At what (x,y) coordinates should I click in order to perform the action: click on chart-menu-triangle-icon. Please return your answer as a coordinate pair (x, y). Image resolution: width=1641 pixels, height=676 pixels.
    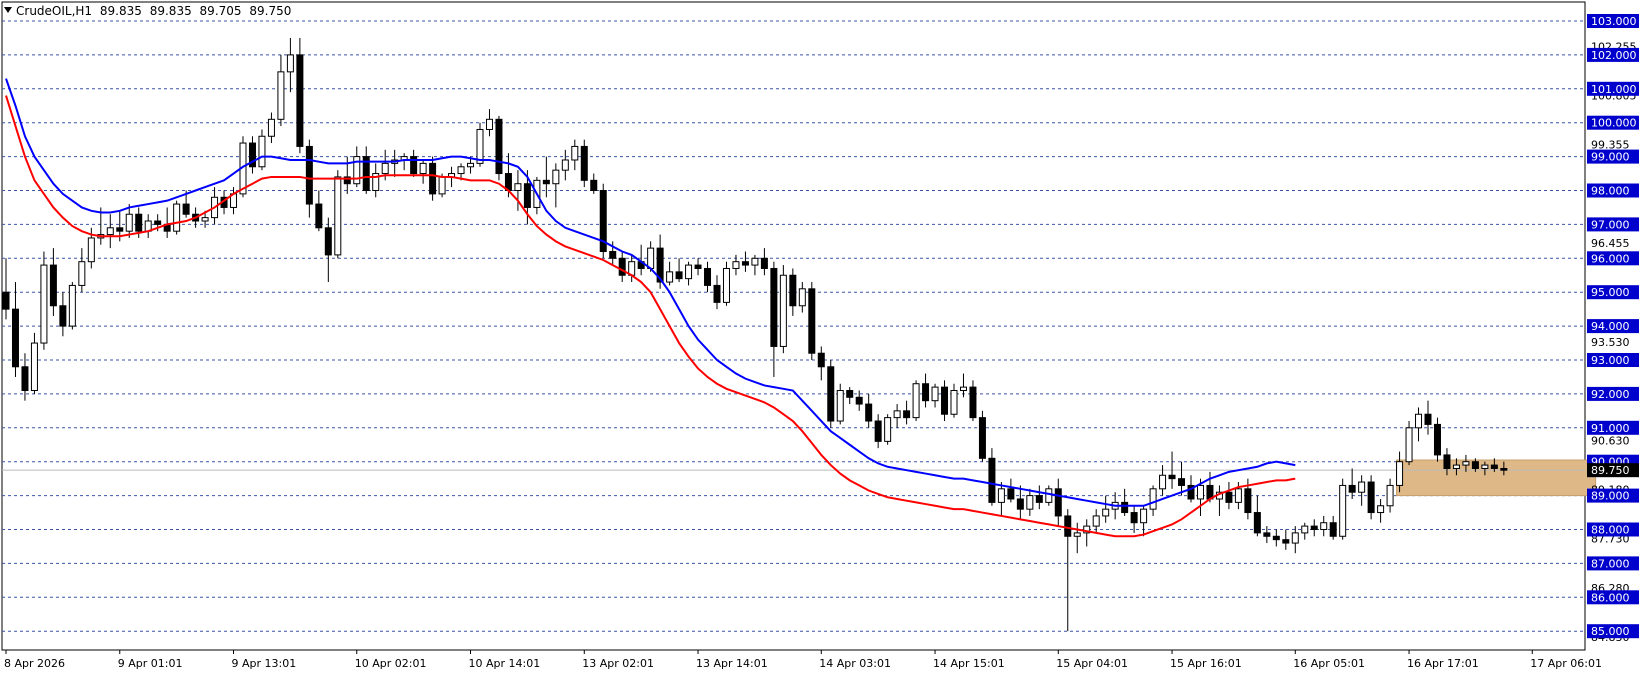
    Looking at the image, I should click on (8, 10).